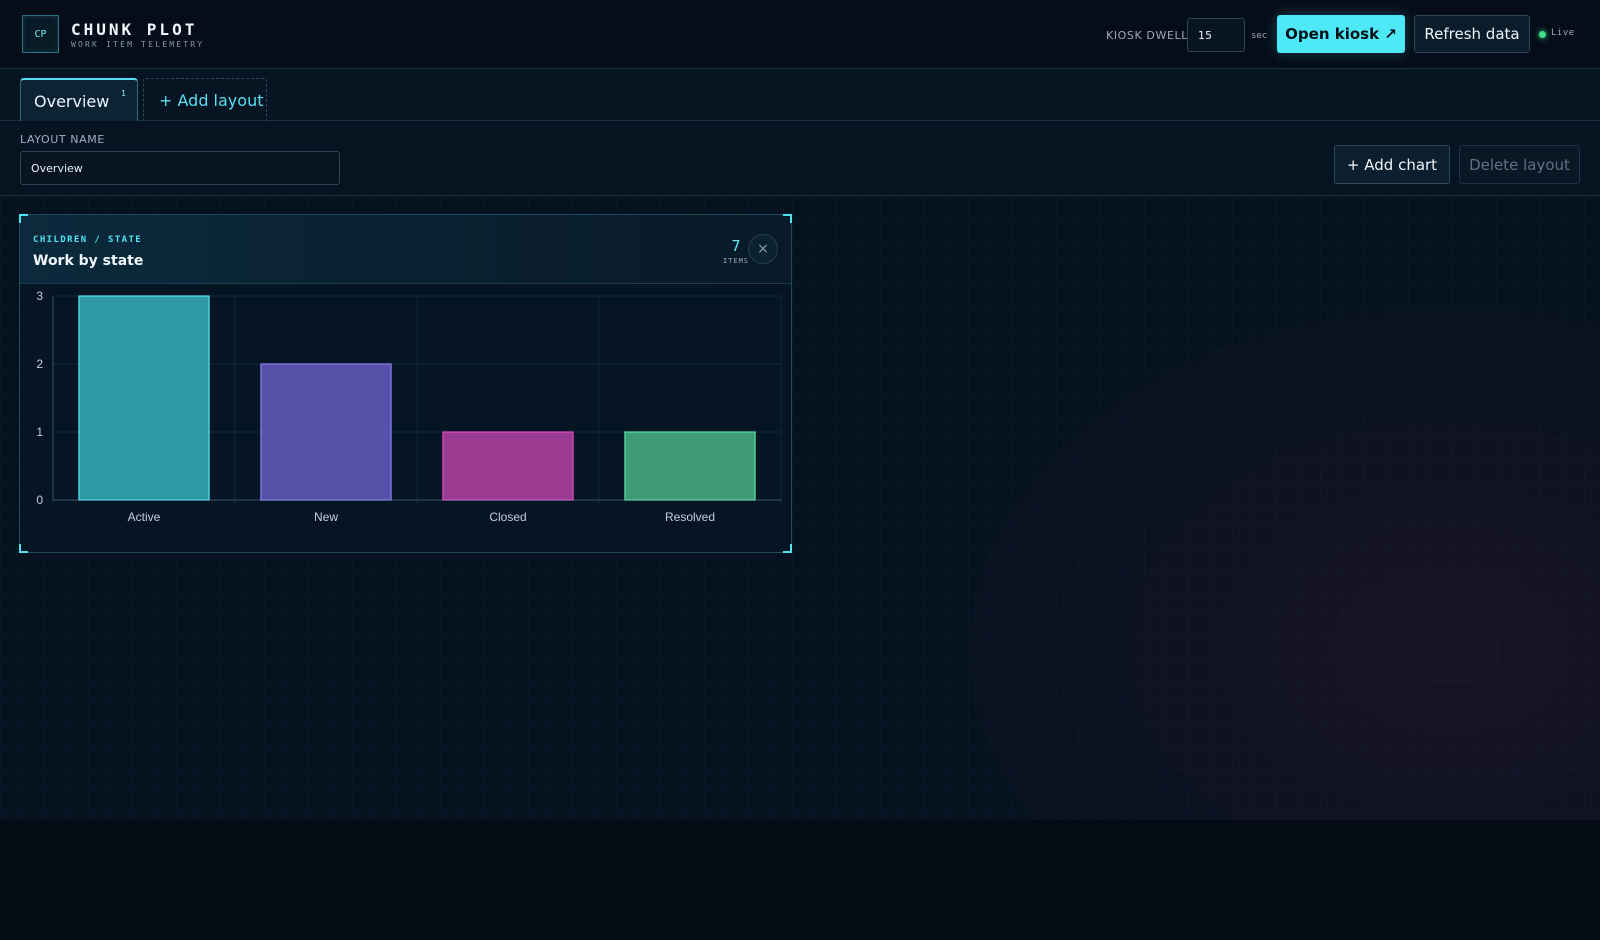  What do you see at coordinates (62, 139) in the screenshot?
I see `layout-name-label: LAYOUT NAME` at bounding box center [62, 139].